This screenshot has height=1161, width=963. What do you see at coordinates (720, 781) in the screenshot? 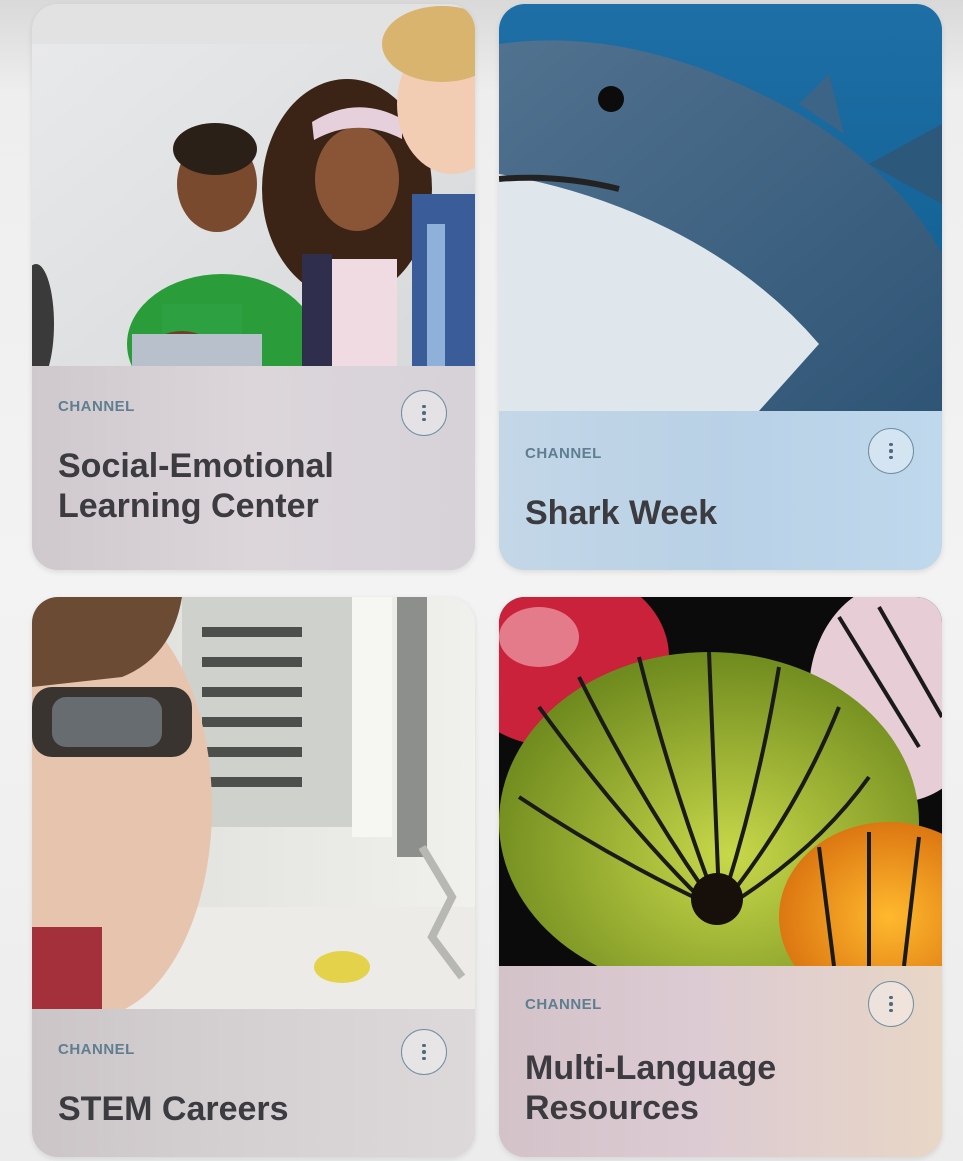
I see `lanterns-photo` at bounding box center [720, 781].